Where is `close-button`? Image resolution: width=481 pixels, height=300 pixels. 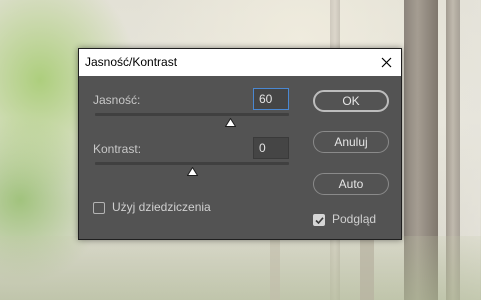 close-button is located at coordinates (386, 62).